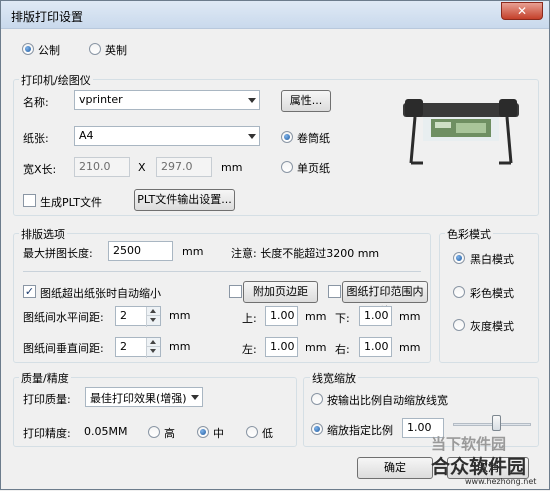  Describe the element at coordinates (459, 292) in the screenshot. I see `color-mode-radio` at that location.